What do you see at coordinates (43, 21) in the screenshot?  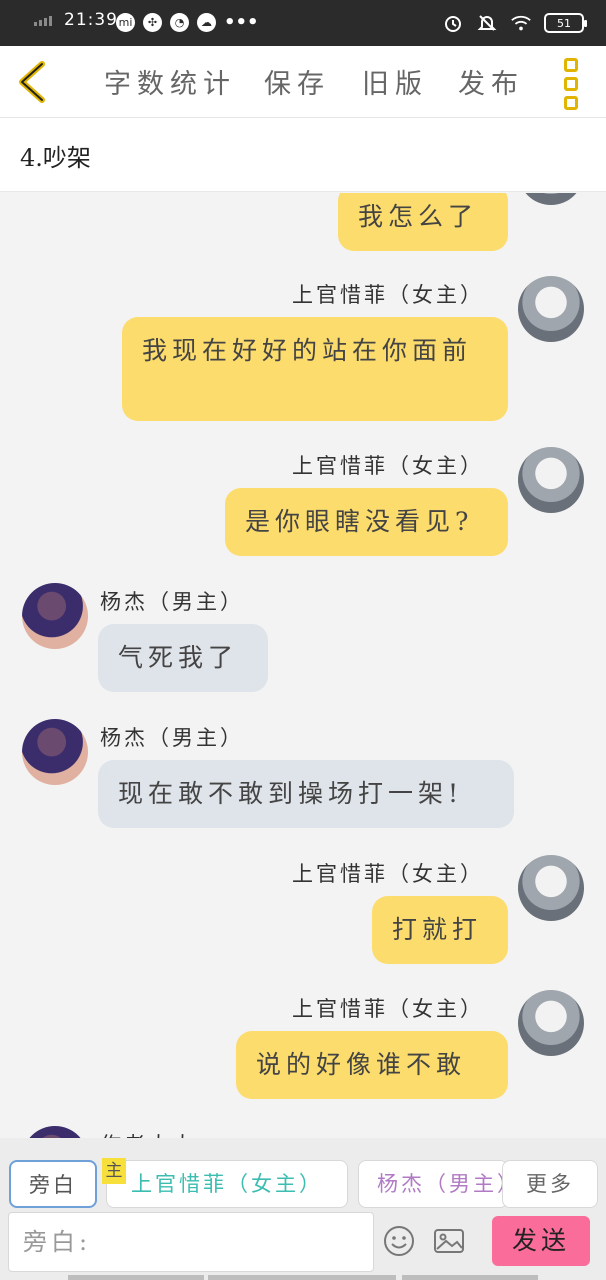 I see `signal-icon` at bounding box center [43, 21].